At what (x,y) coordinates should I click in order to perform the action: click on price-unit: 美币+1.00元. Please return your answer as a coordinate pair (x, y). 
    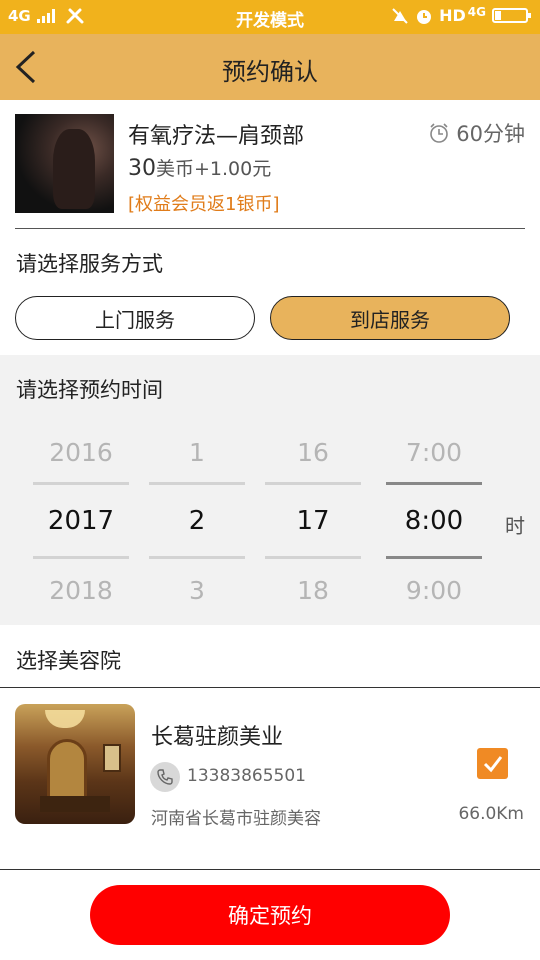
    Looking at the image, I should click on (214, 169).